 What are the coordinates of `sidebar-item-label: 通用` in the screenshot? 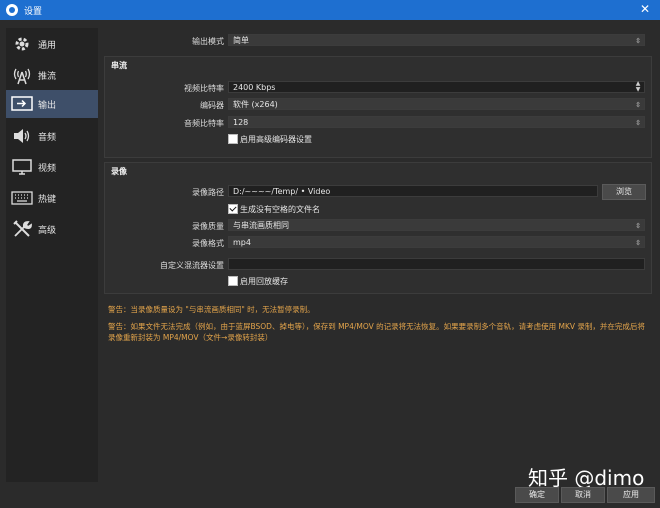 It's located at (47, 45).